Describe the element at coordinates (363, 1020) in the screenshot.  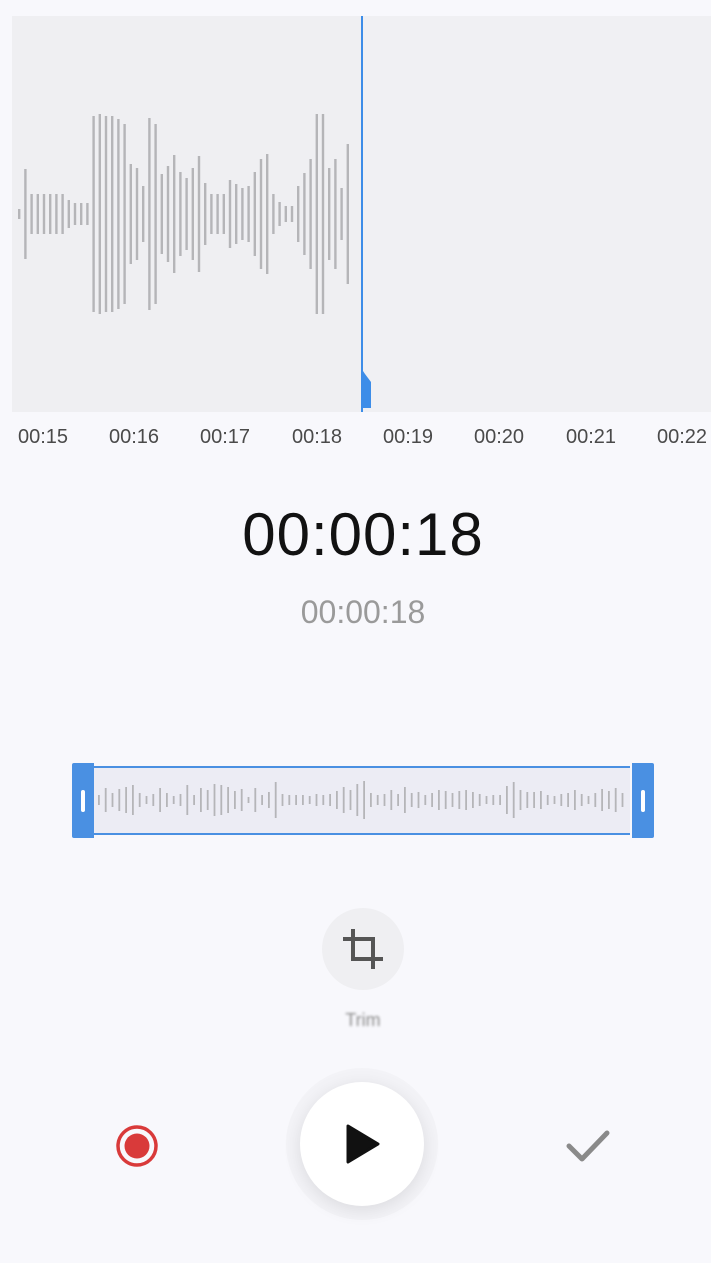
I see `trim-label: Trim` at that location.